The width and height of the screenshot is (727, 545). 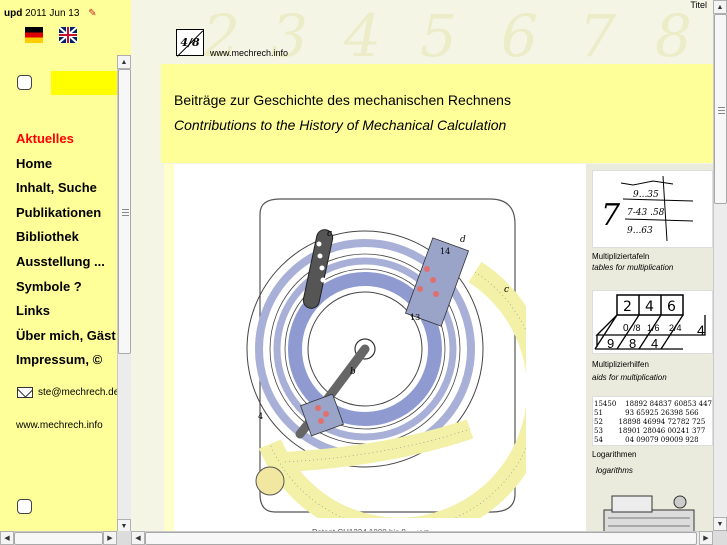 I want to click on nav-item-publikationen: Publikationen, so click(x=66, y=217).